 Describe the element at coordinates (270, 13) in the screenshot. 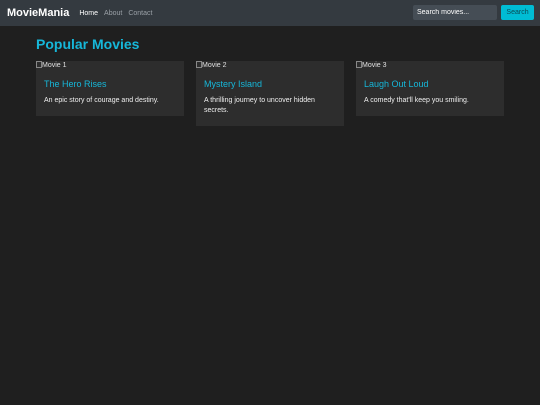

I see `navbar: MovieMania Home About Contact Search` at that location.